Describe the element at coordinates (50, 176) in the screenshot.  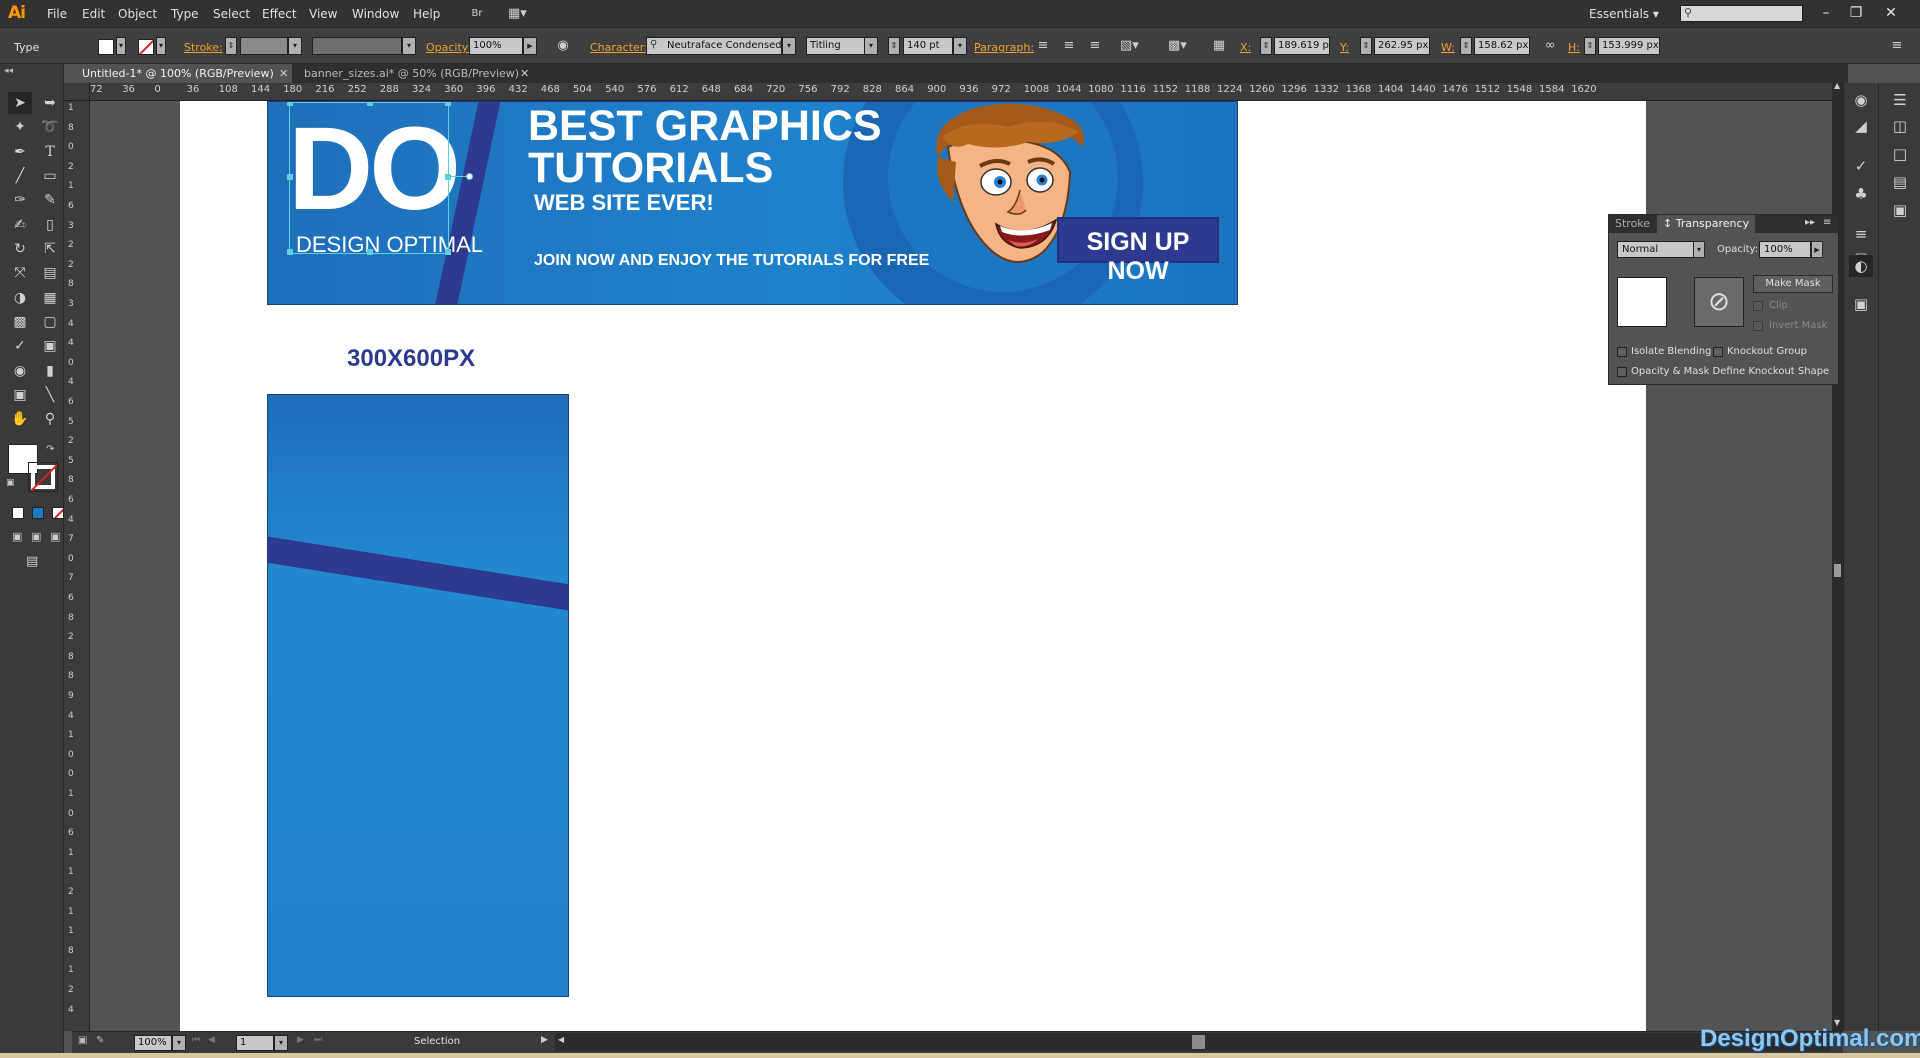
I see `rectangle-tool-icon: ▭` at that location.